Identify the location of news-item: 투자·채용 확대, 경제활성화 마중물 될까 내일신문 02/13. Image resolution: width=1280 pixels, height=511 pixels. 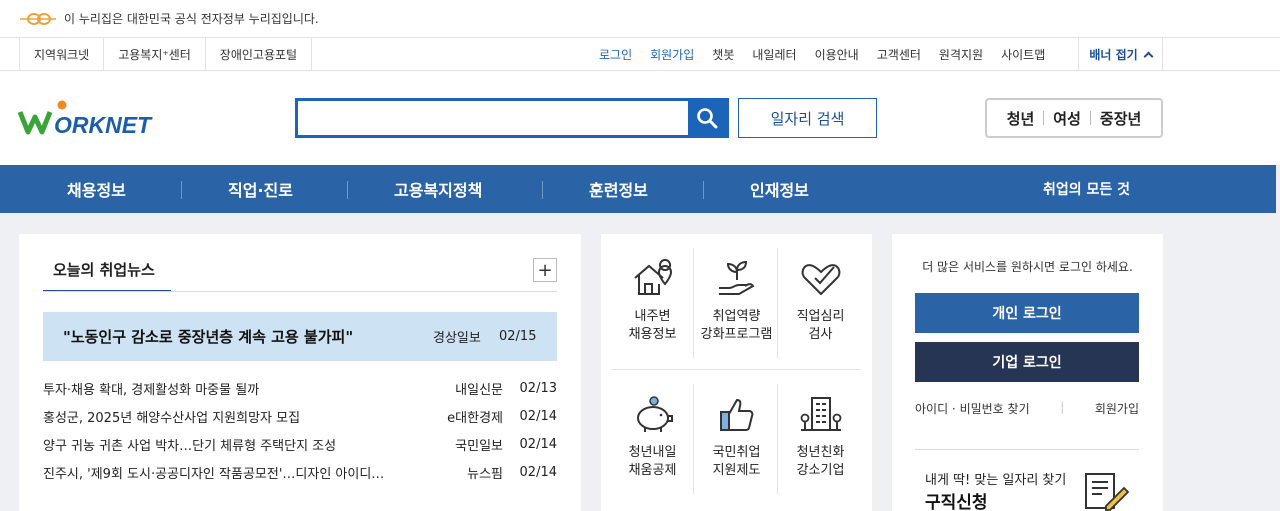
(300, 388).